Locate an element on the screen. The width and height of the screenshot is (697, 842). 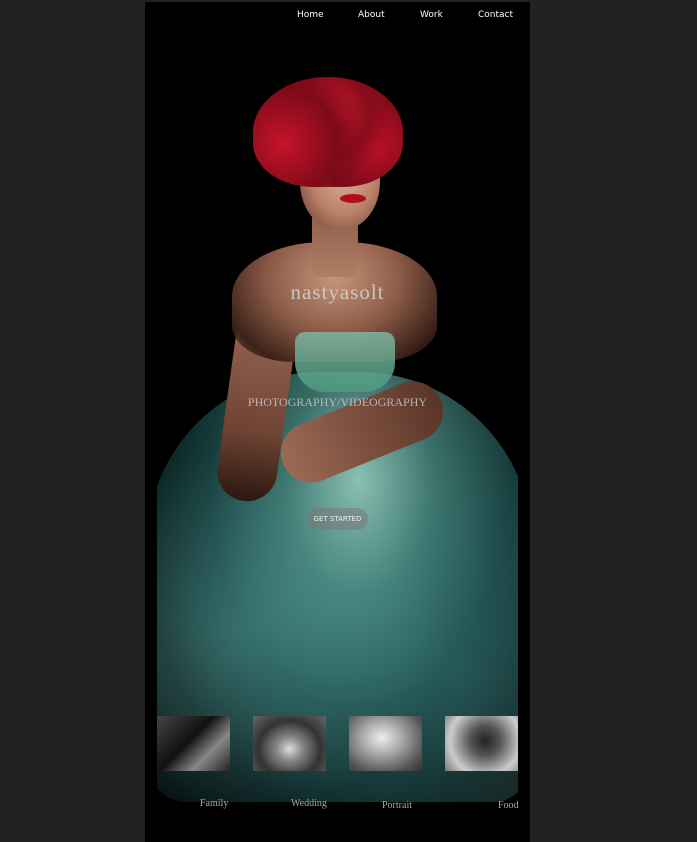
nav-work-link: Work is located at coordinates (431, 15).